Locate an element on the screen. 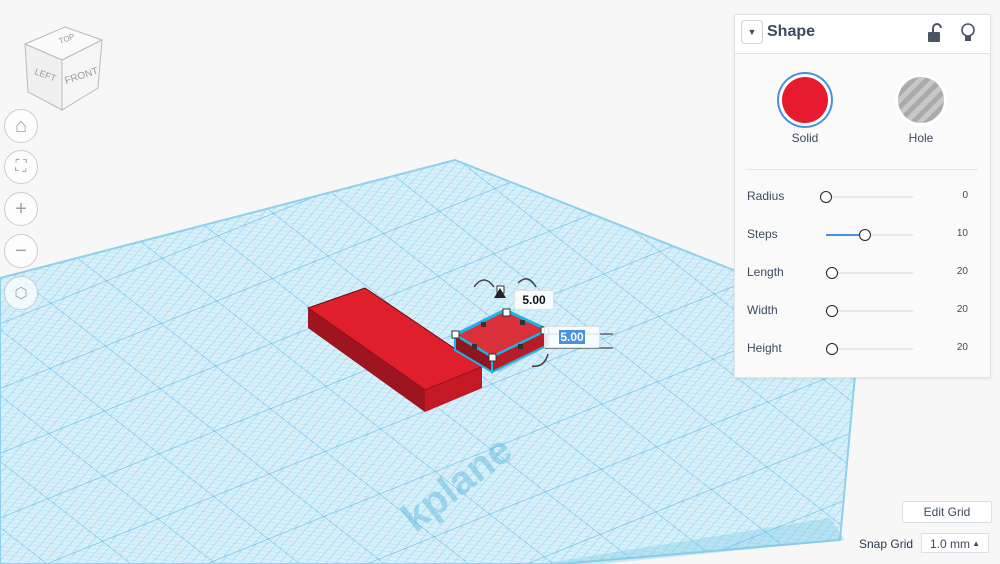  panel-divider is located at coordinates (862, 169).